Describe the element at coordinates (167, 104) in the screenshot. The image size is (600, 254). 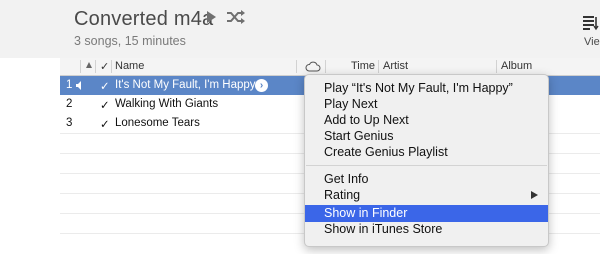
I see `song-name: Walking With Giants` at that location.